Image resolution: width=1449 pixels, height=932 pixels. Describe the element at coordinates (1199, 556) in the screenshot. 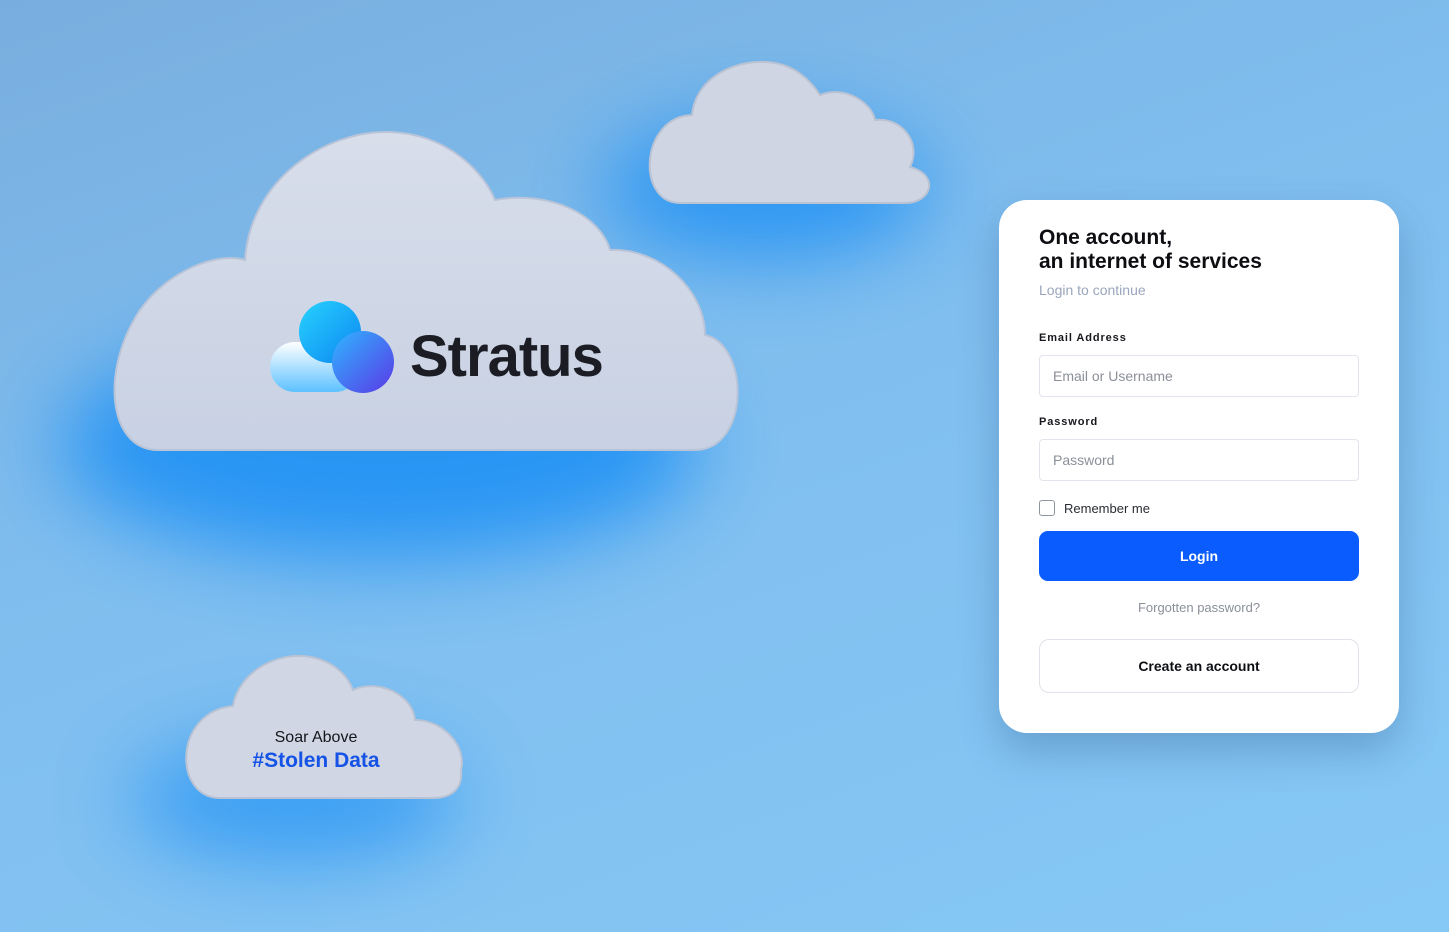

I see `login-button: Login` at that location.